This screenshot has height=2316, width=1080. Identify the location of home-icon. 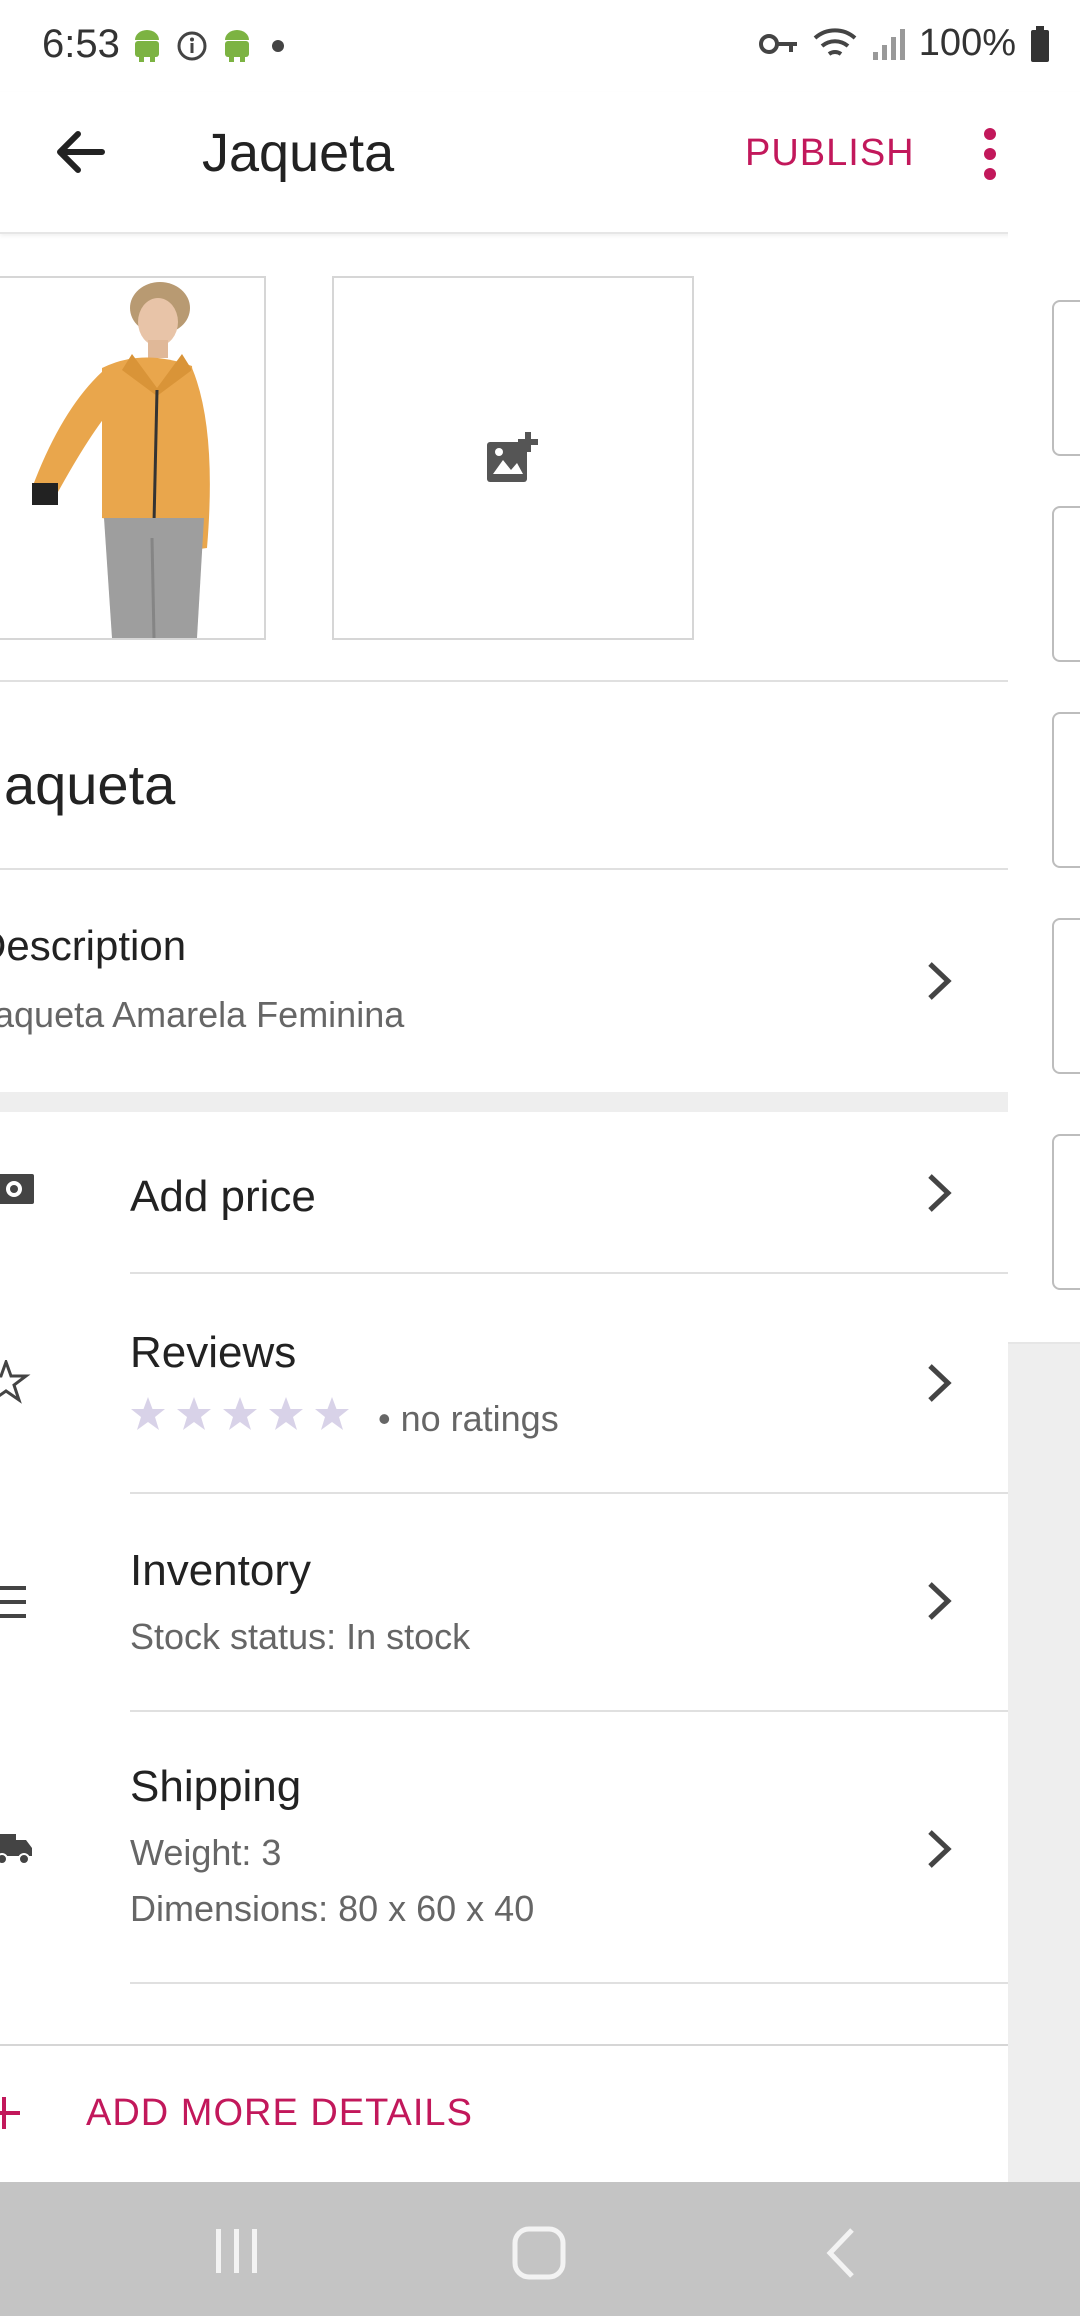
(539, 2253).